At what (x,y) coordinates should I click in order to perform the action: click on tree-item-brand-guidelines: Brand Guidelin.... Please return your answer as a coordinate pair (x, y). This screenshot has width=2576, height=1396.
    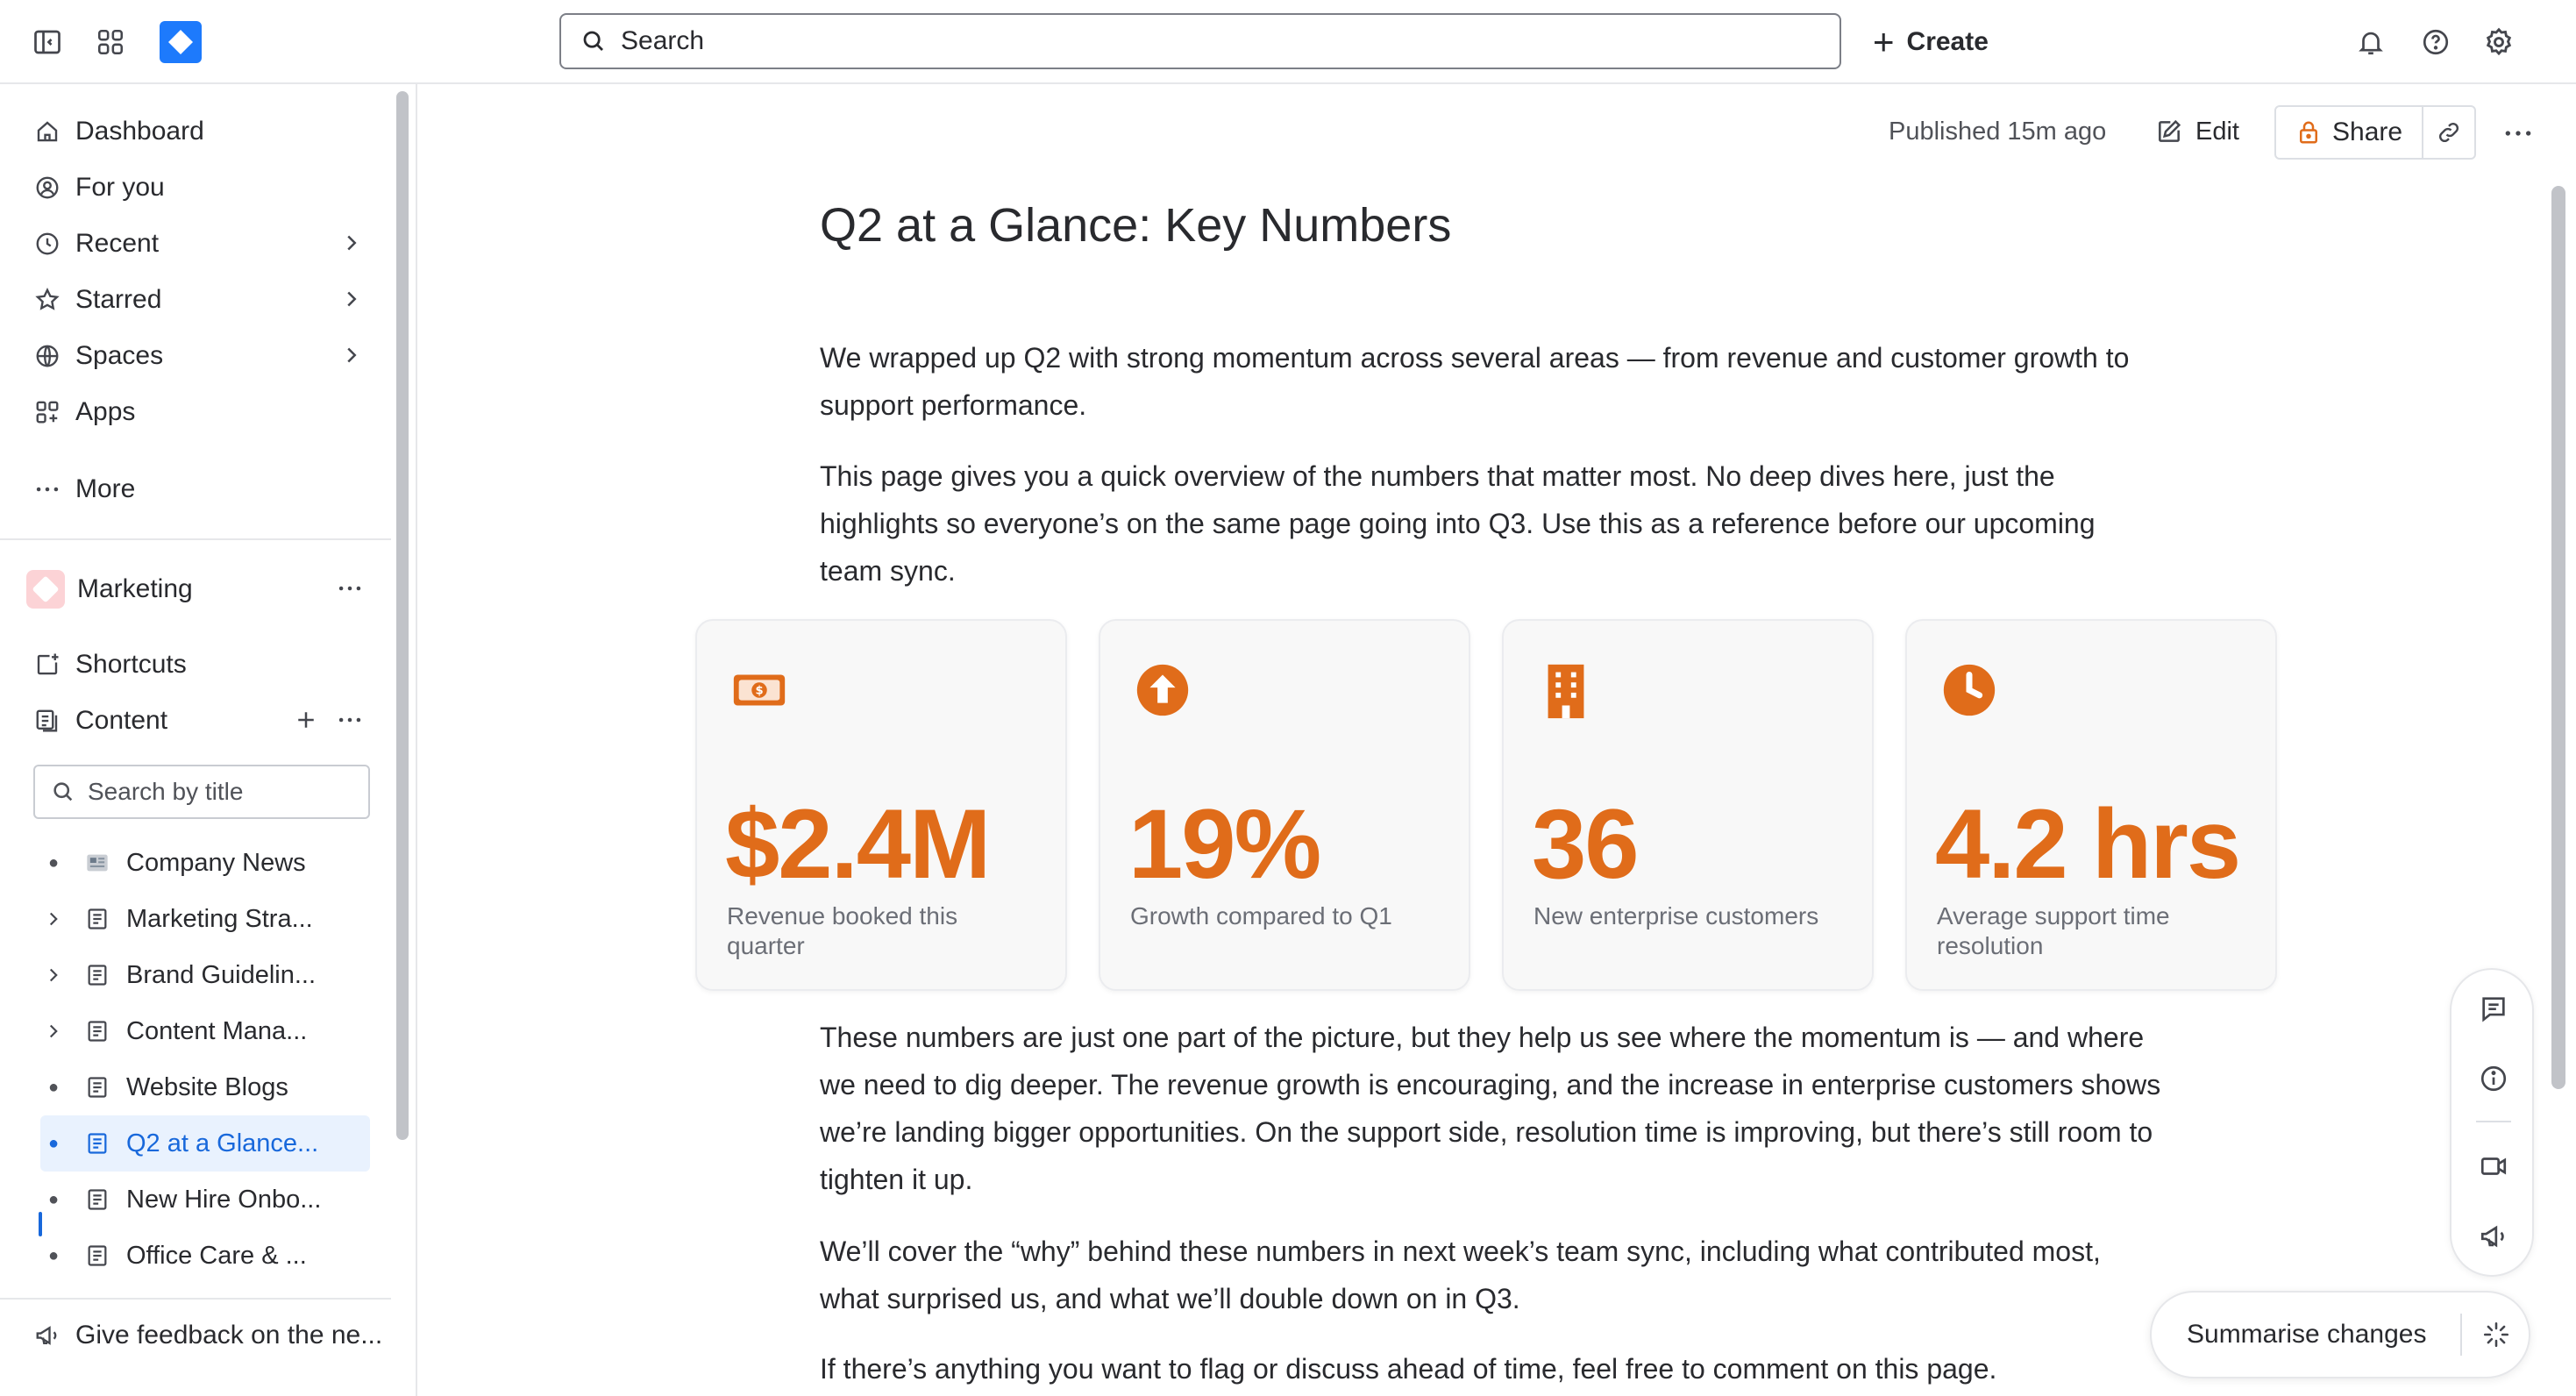
    Looking at the image, I should click on (205, 975).